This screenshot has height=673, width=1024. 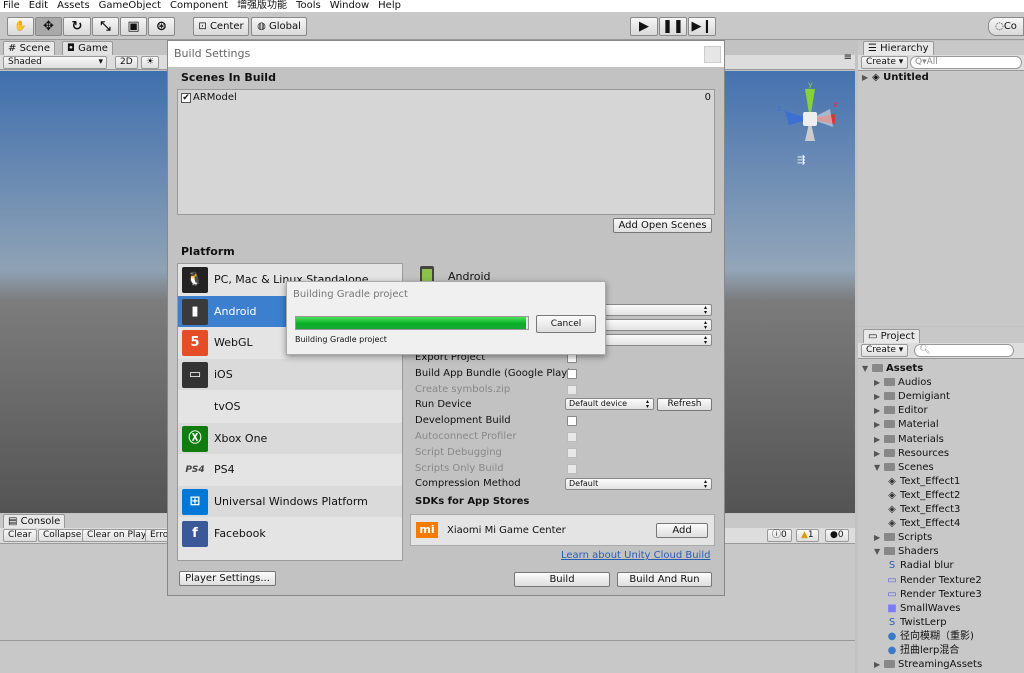 I want to click on xiaomi-mi-icon: mi, so click(x=427, y=530).